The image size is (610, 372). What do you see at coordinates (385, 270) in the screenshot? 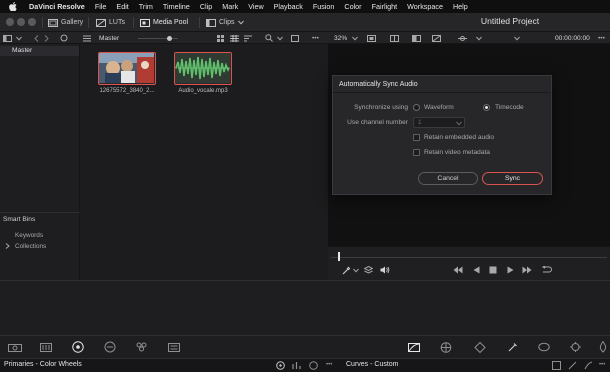
I see `volume-icon` at bounding box center [385, 270].